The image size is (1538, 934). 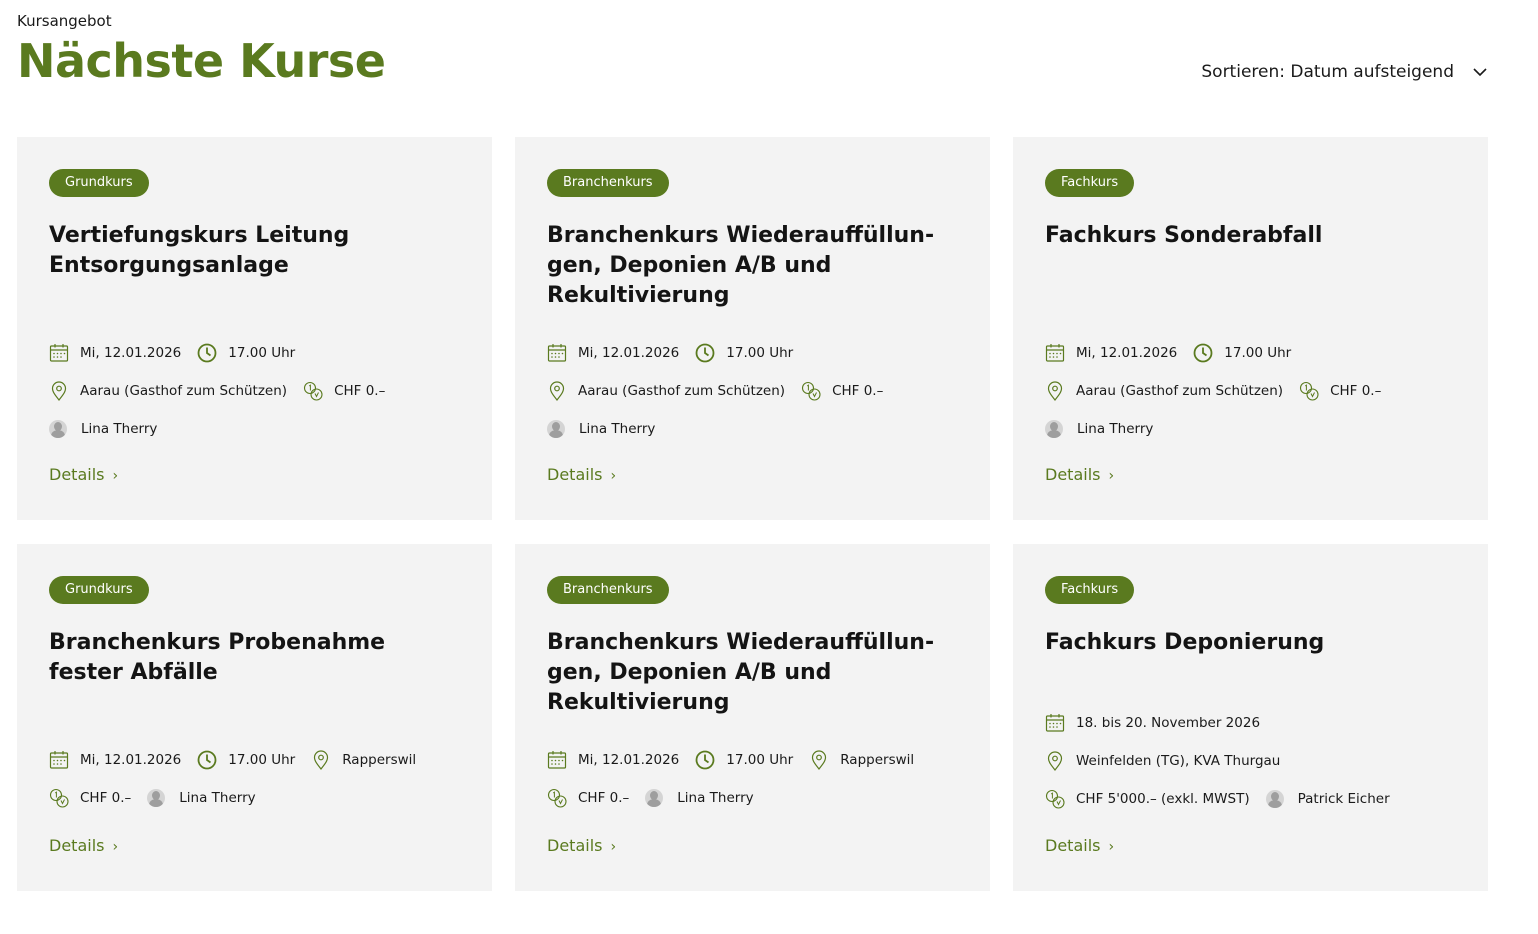 What do you see at coordinates (1178, 761) in the screenshot?
I see `course-location: Weinfelden (TG), KVA Thurgau` at bounding box center [1178, 761].